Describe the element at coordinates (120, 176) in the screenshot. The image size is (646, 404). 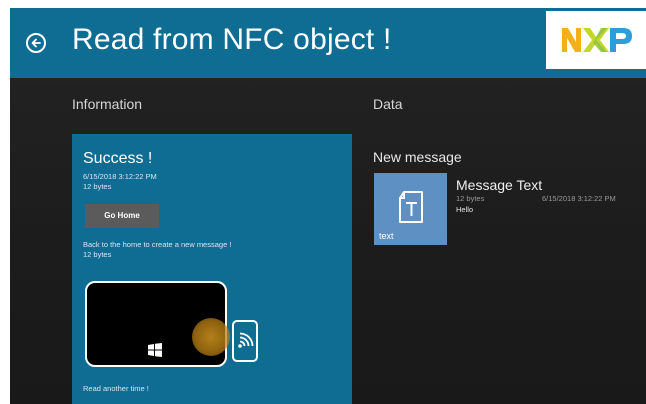
I see `status-date: 6/15/2018 3:12:22 PM` at that location.